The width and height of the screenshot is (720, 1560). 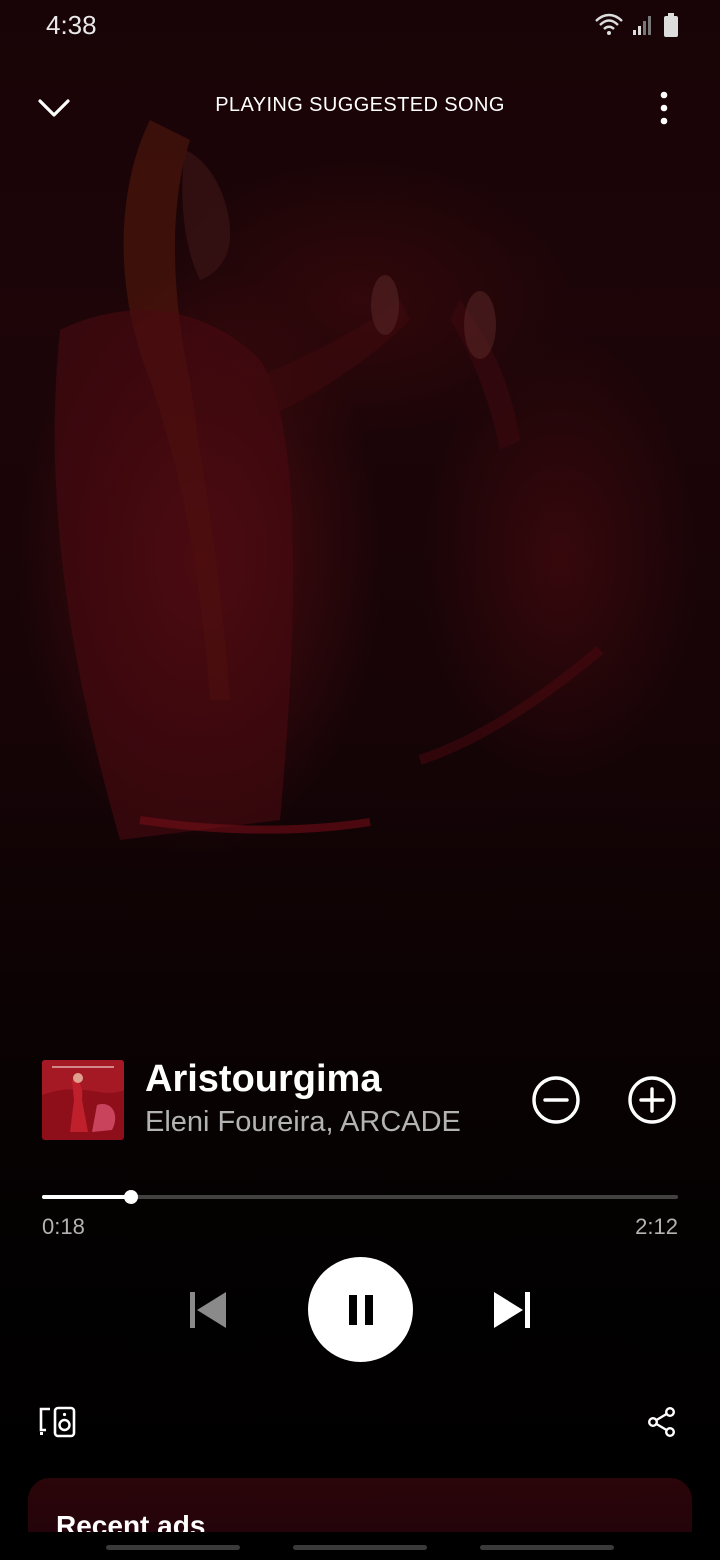 I want to click on player-header: PLAYING SUGGESTED SONG, so click(x=360, y=108).